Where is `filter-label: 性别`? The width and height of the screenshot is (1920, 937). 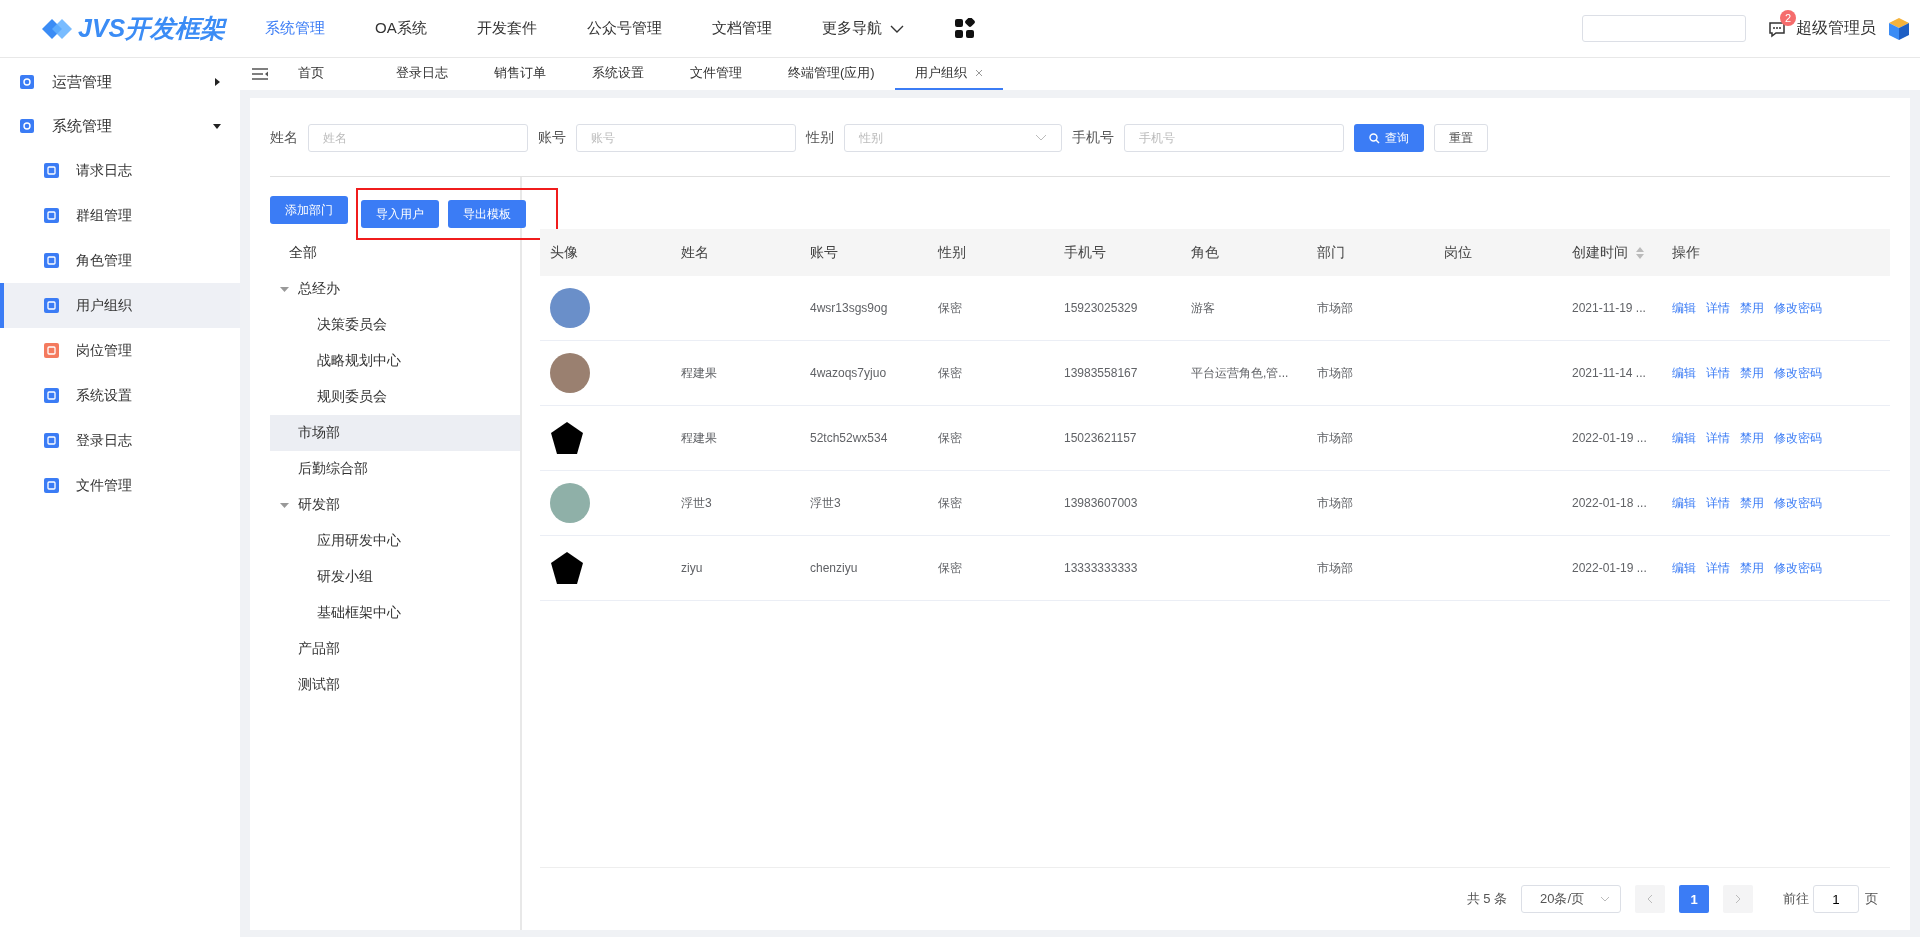 filter-label: 性别 is located at coordinates (820, 138).